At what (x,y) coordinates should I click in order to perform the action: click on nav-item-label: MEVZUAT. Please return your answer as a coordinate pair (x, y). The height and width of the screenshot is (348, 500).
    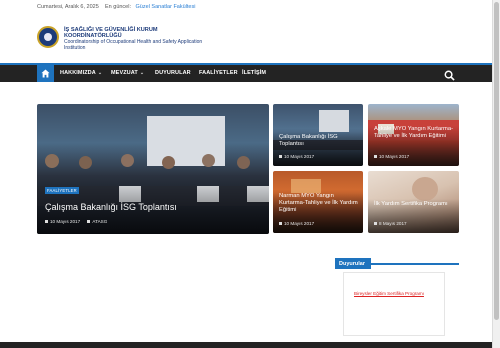
    Looking at the image, I should click on (124, 73).